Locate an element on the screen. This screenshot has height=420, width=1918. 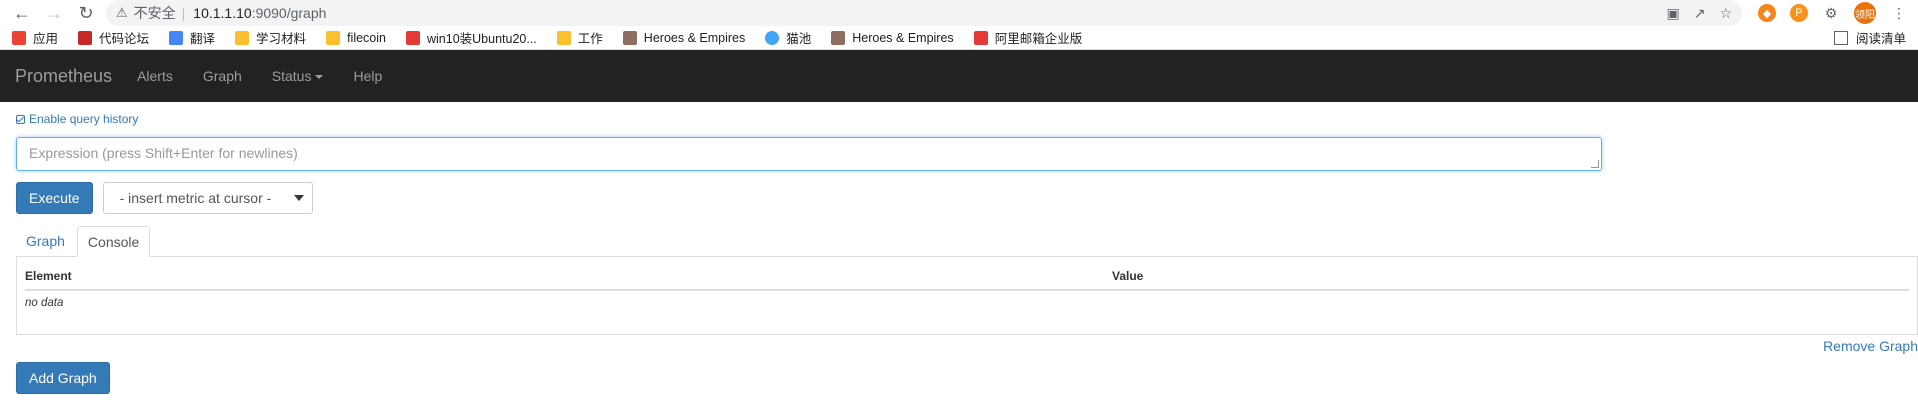
bookmark-item: 阿里邮箱企业版 is located at coordinates (1028, 37).